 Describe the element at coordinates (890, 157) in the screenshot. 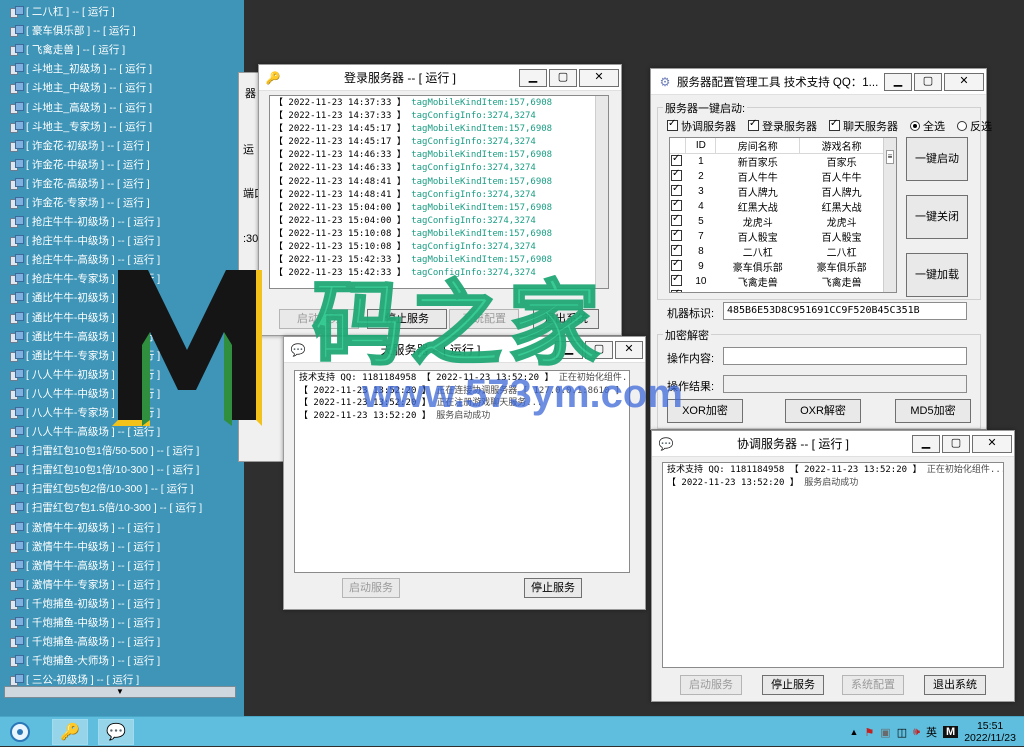

I see `scroll-thumb: ≡` at that location.